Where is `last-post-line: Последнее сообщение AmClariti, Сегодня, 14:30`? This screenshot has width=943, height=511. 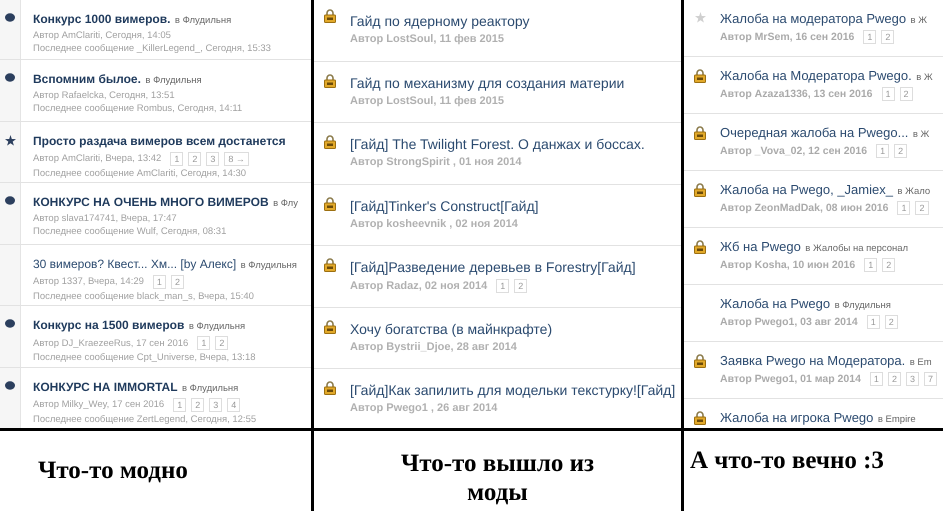 last-post-line: Последнее сообщение AmClariti, Сегодня, 14:30 is located at coordinates (139, 173).